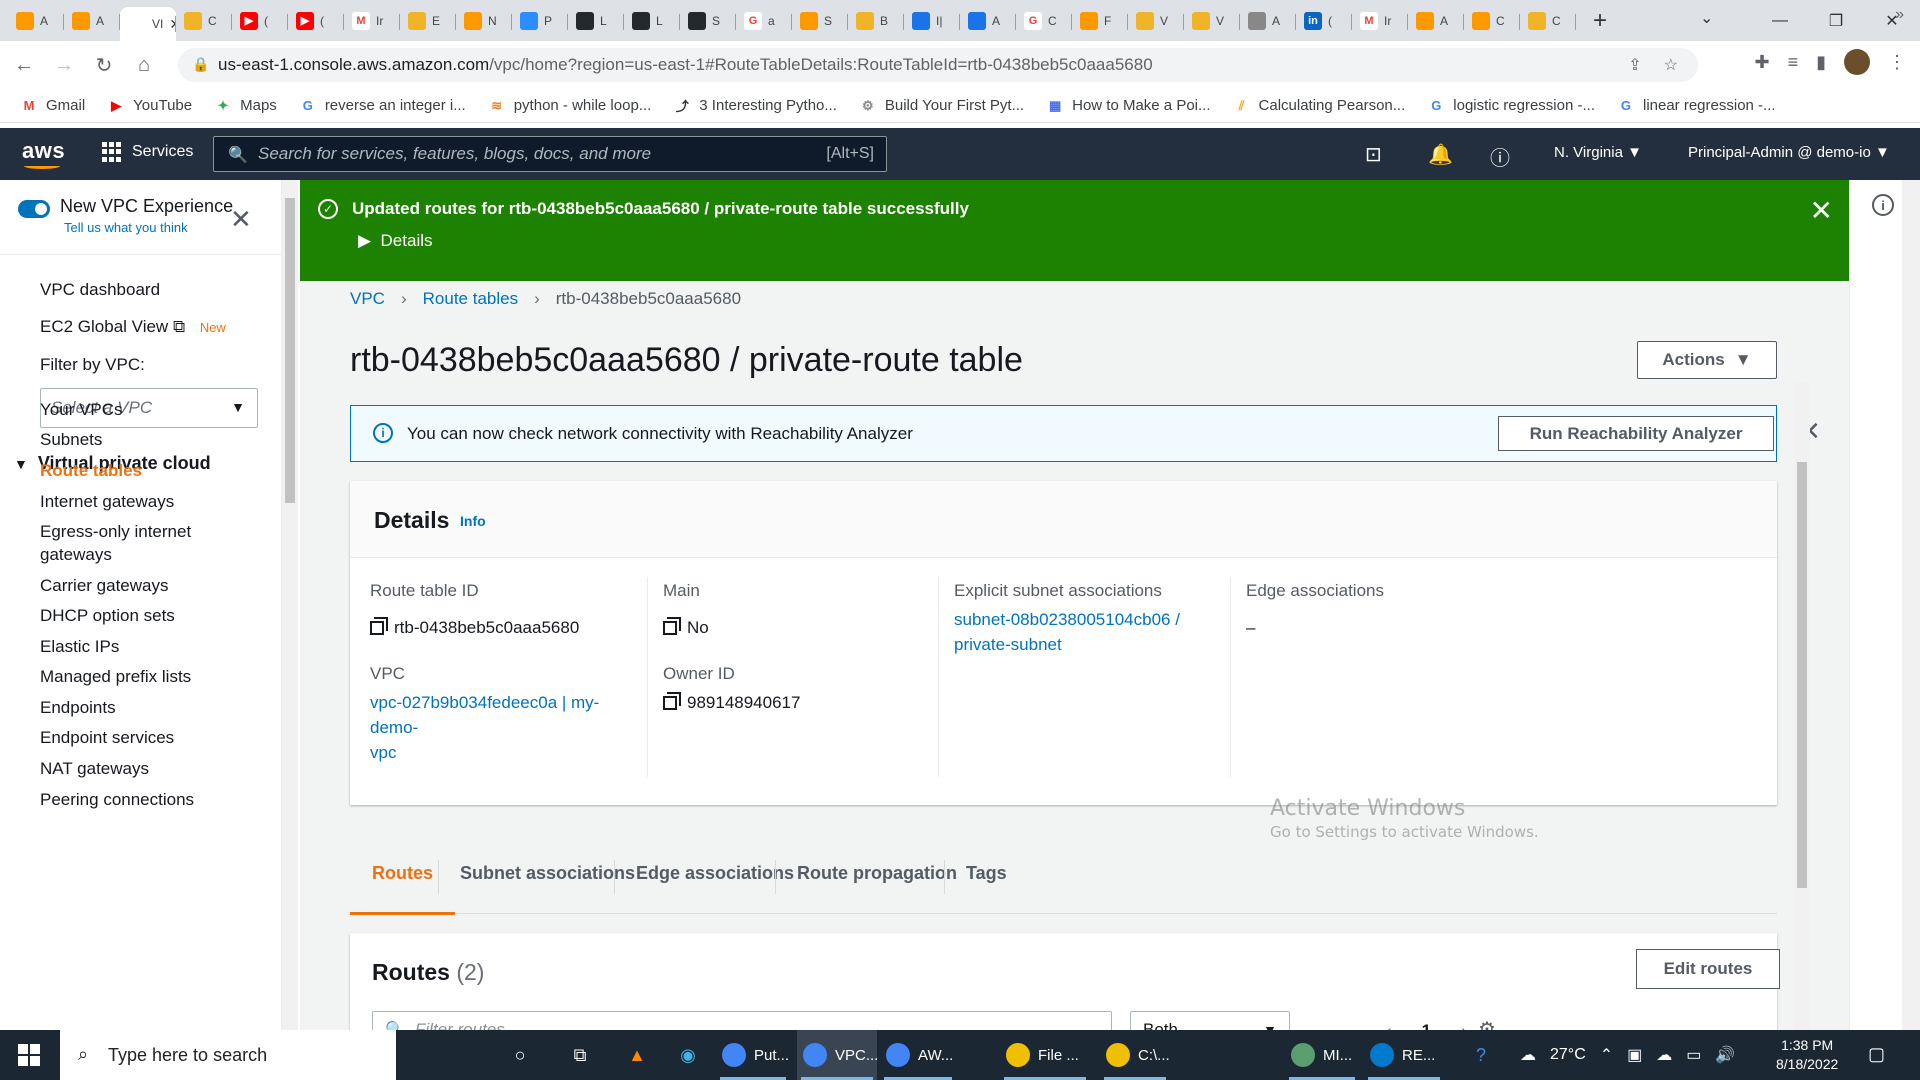 The image size is (1920, 1080). Describe the element at coordinates (1634, 1055) in the screenshot. I see `network-icon: ▣` at that location.